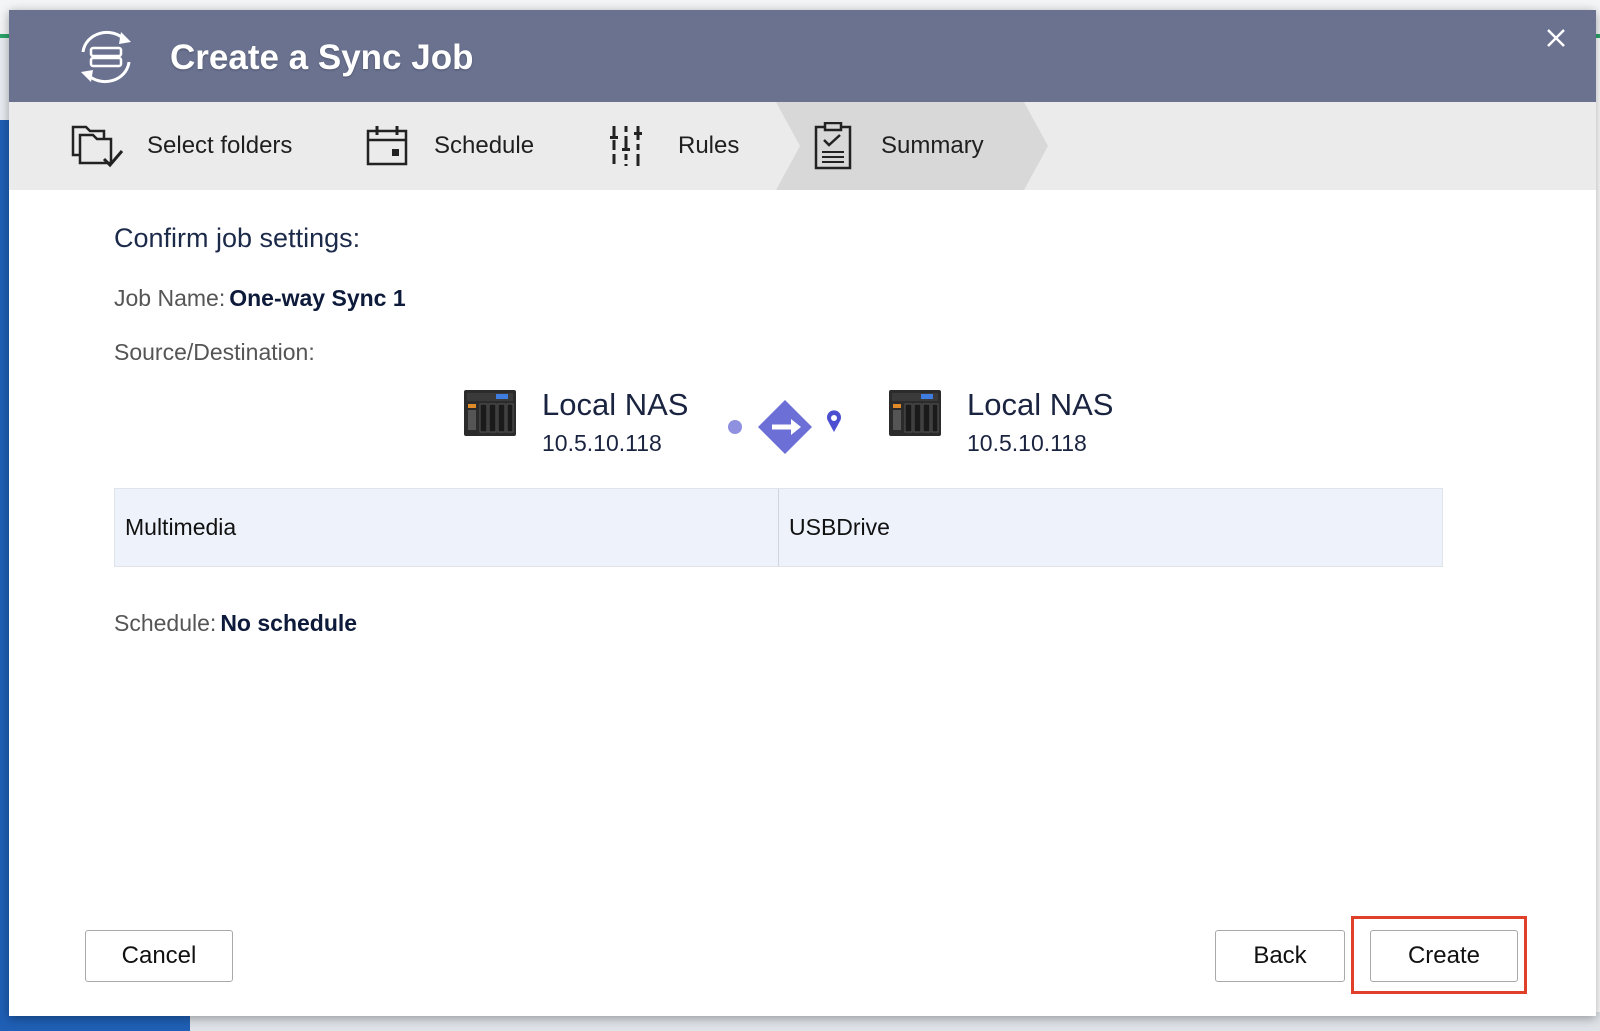 Image resolution: width=1600 pixels, height=1031 pixels. I want to click on source-destination-label: Source/Destination:, so click(214, 352).